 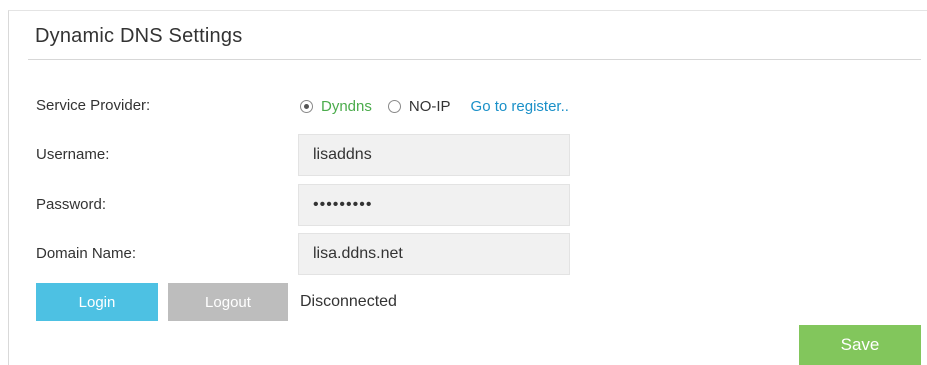 What do you see at coordinates (71, 204) in the screenshot?
I see `password-label: Password:` at bounding box center [71, 204].